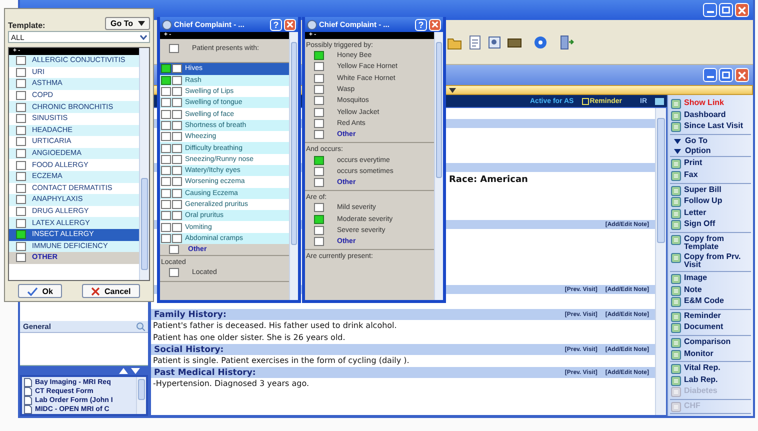 This screenshot has width=758, height=431. I want to click on sidebar-button: Letter, so click(710, 214).